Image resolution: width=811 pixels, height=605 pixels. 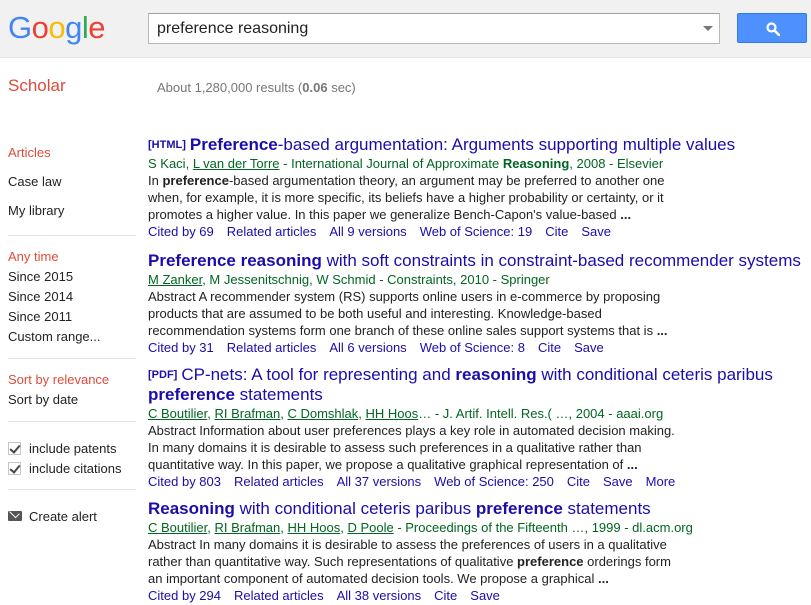 What do you see at coordinates (519, 508) in the screenshot?
I see `title-text: preference` at bounding box center [519, 508].